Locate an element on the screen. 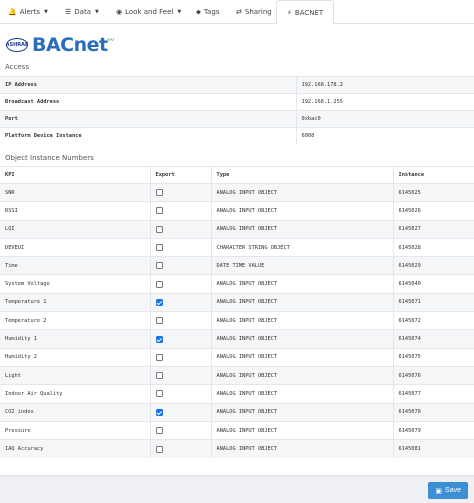 This screenshot has height=503, width=474. kpi-cell: Light is located at coordinates (75, 375).